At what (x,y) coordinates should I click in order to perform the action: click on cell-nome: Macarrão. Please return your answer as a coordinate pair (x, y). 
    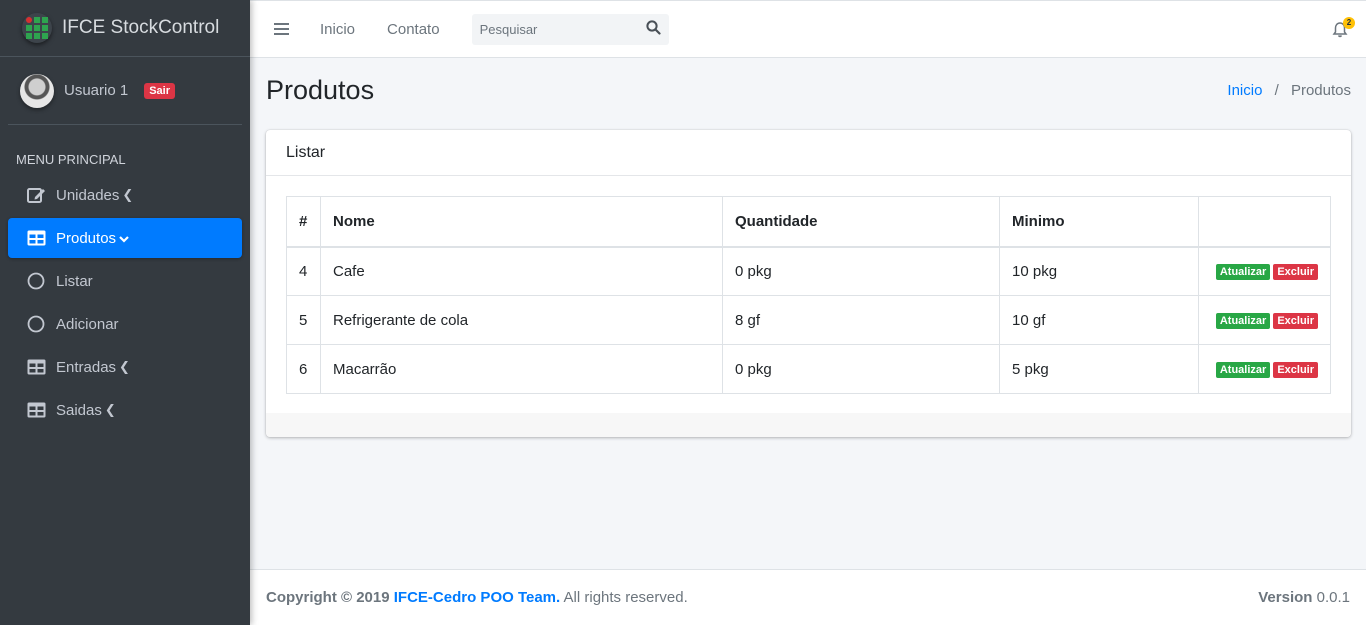
    Looking at the image, I should click on (521, 369).